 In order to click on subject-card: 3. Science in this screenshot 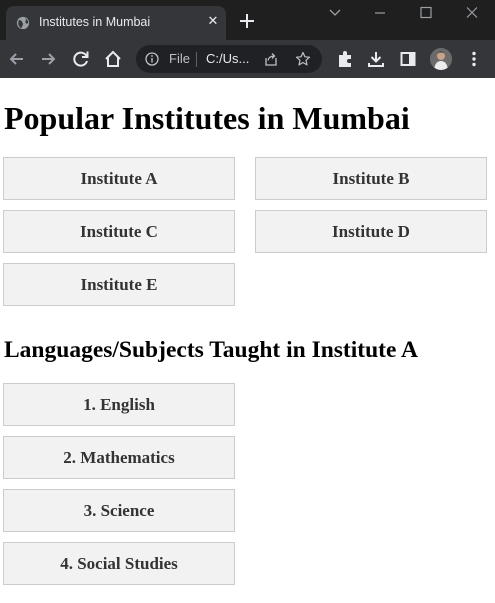, I will do `click(119, 510)`.